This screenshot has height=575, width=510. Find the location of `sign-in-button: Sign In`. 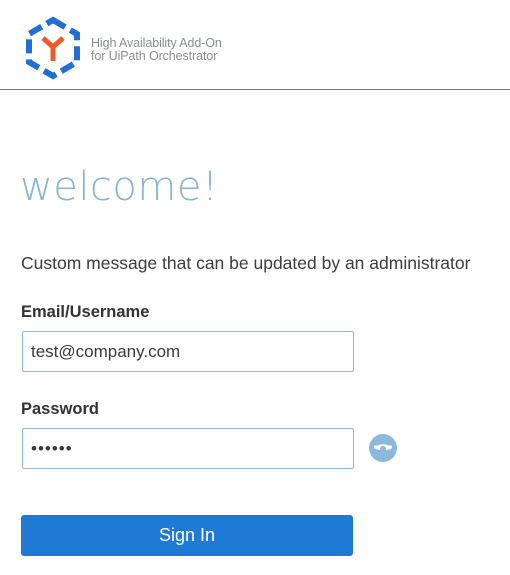

sign-in-button: Sign In is located at coordinates (187, 535).